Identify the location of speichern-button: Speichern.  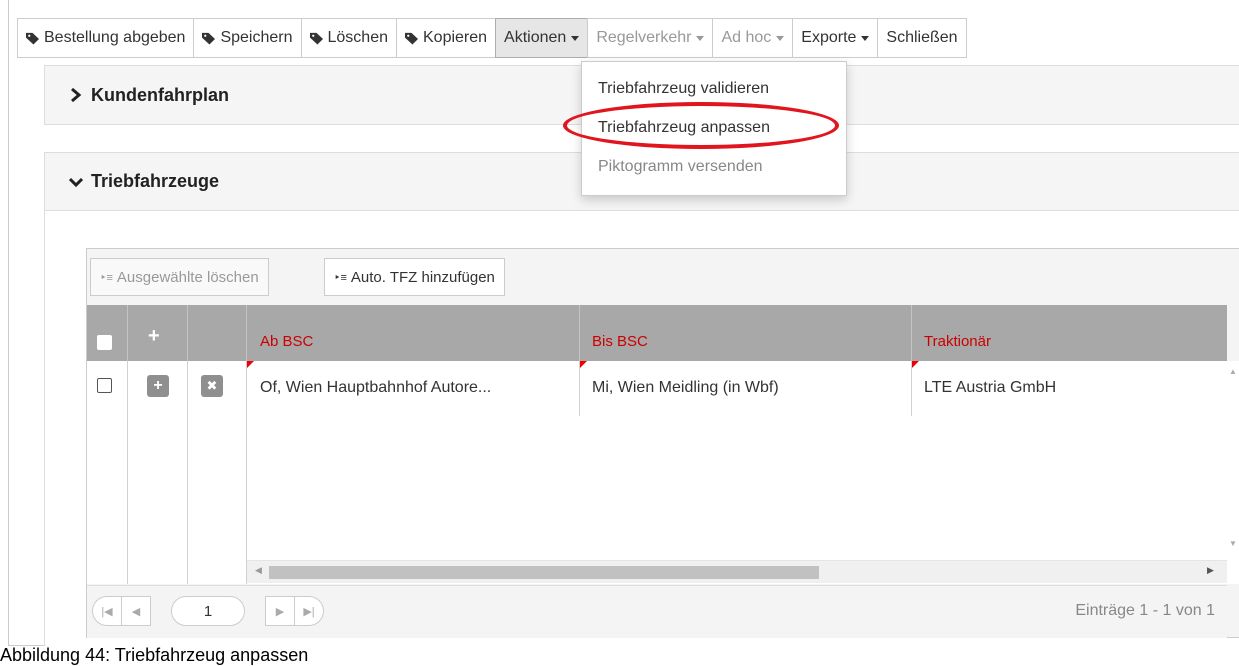
(247, 38).